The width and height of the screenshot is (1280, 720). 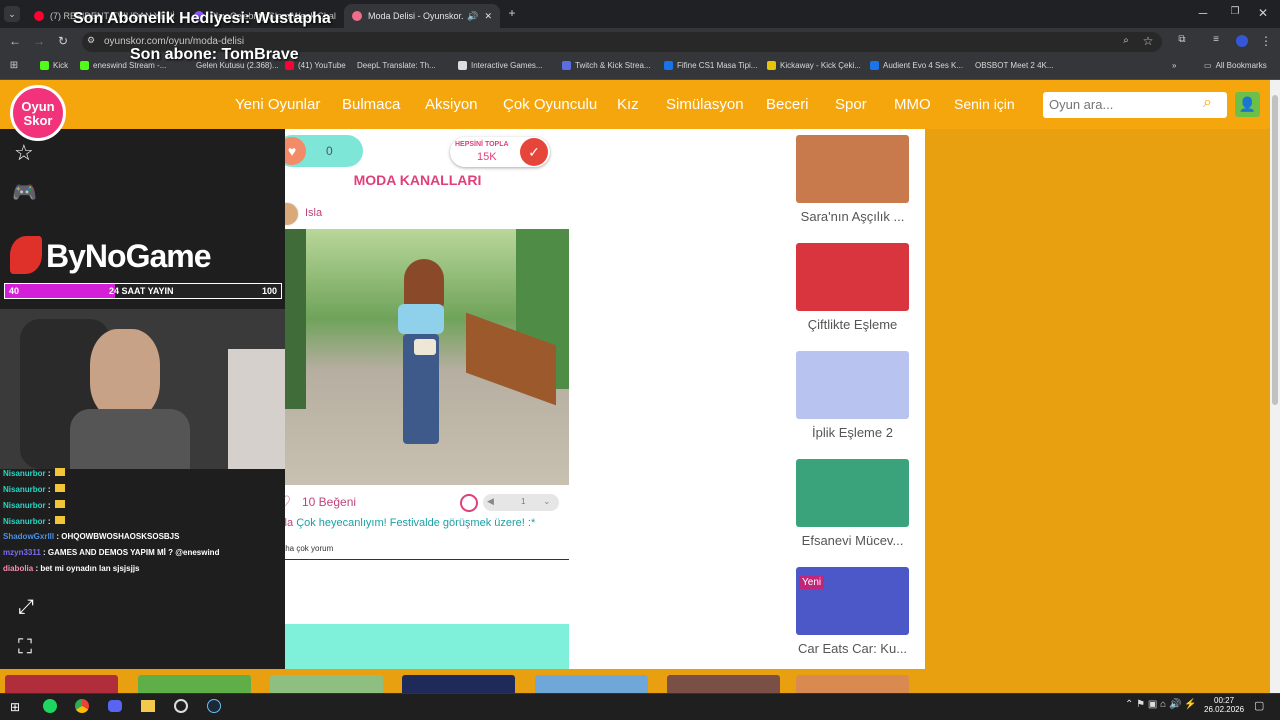 What do you see at coordinates (852, 432) in the screenshot?
I see `game-title: İplik Eşleme 2` at bounding box center [852, 432].